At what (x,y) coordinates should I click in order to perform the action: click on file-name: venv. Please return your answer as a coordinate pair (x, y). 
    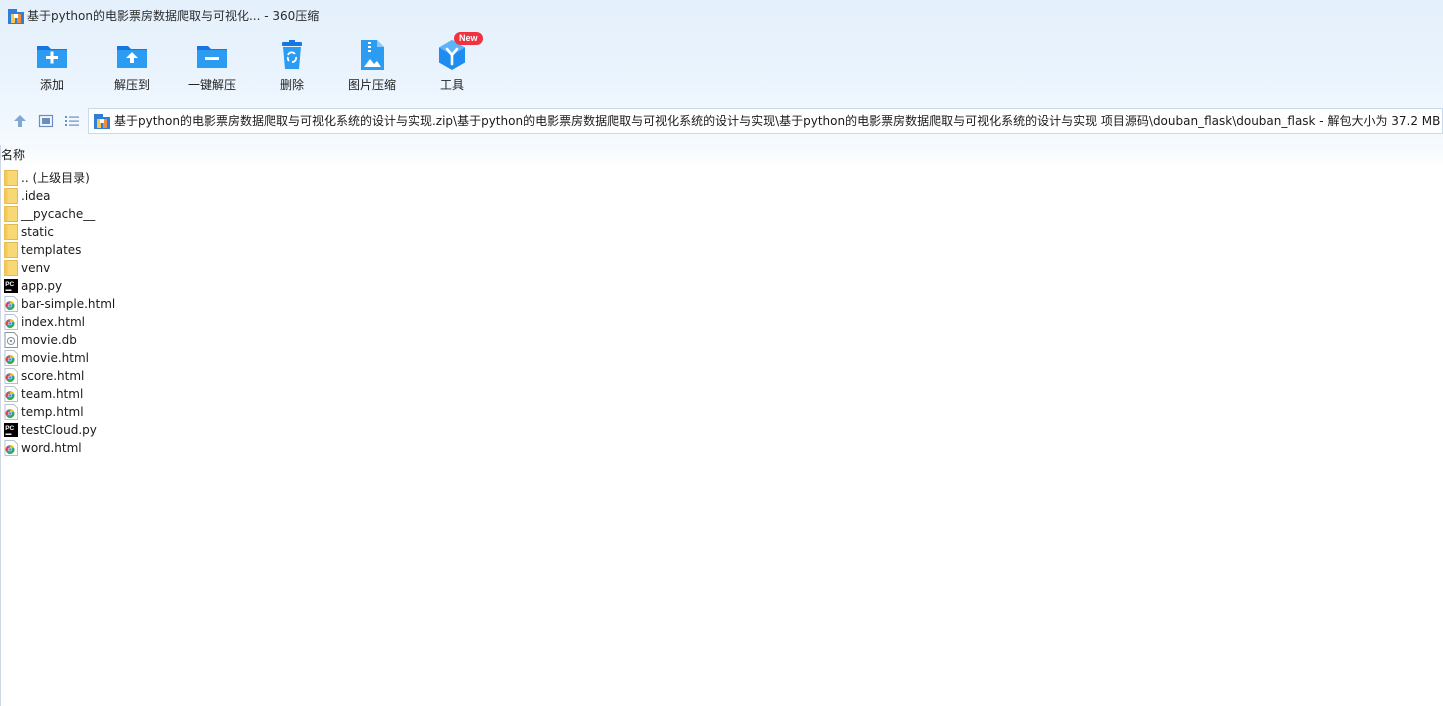
    Looking at the image, I should click on (36, 268).